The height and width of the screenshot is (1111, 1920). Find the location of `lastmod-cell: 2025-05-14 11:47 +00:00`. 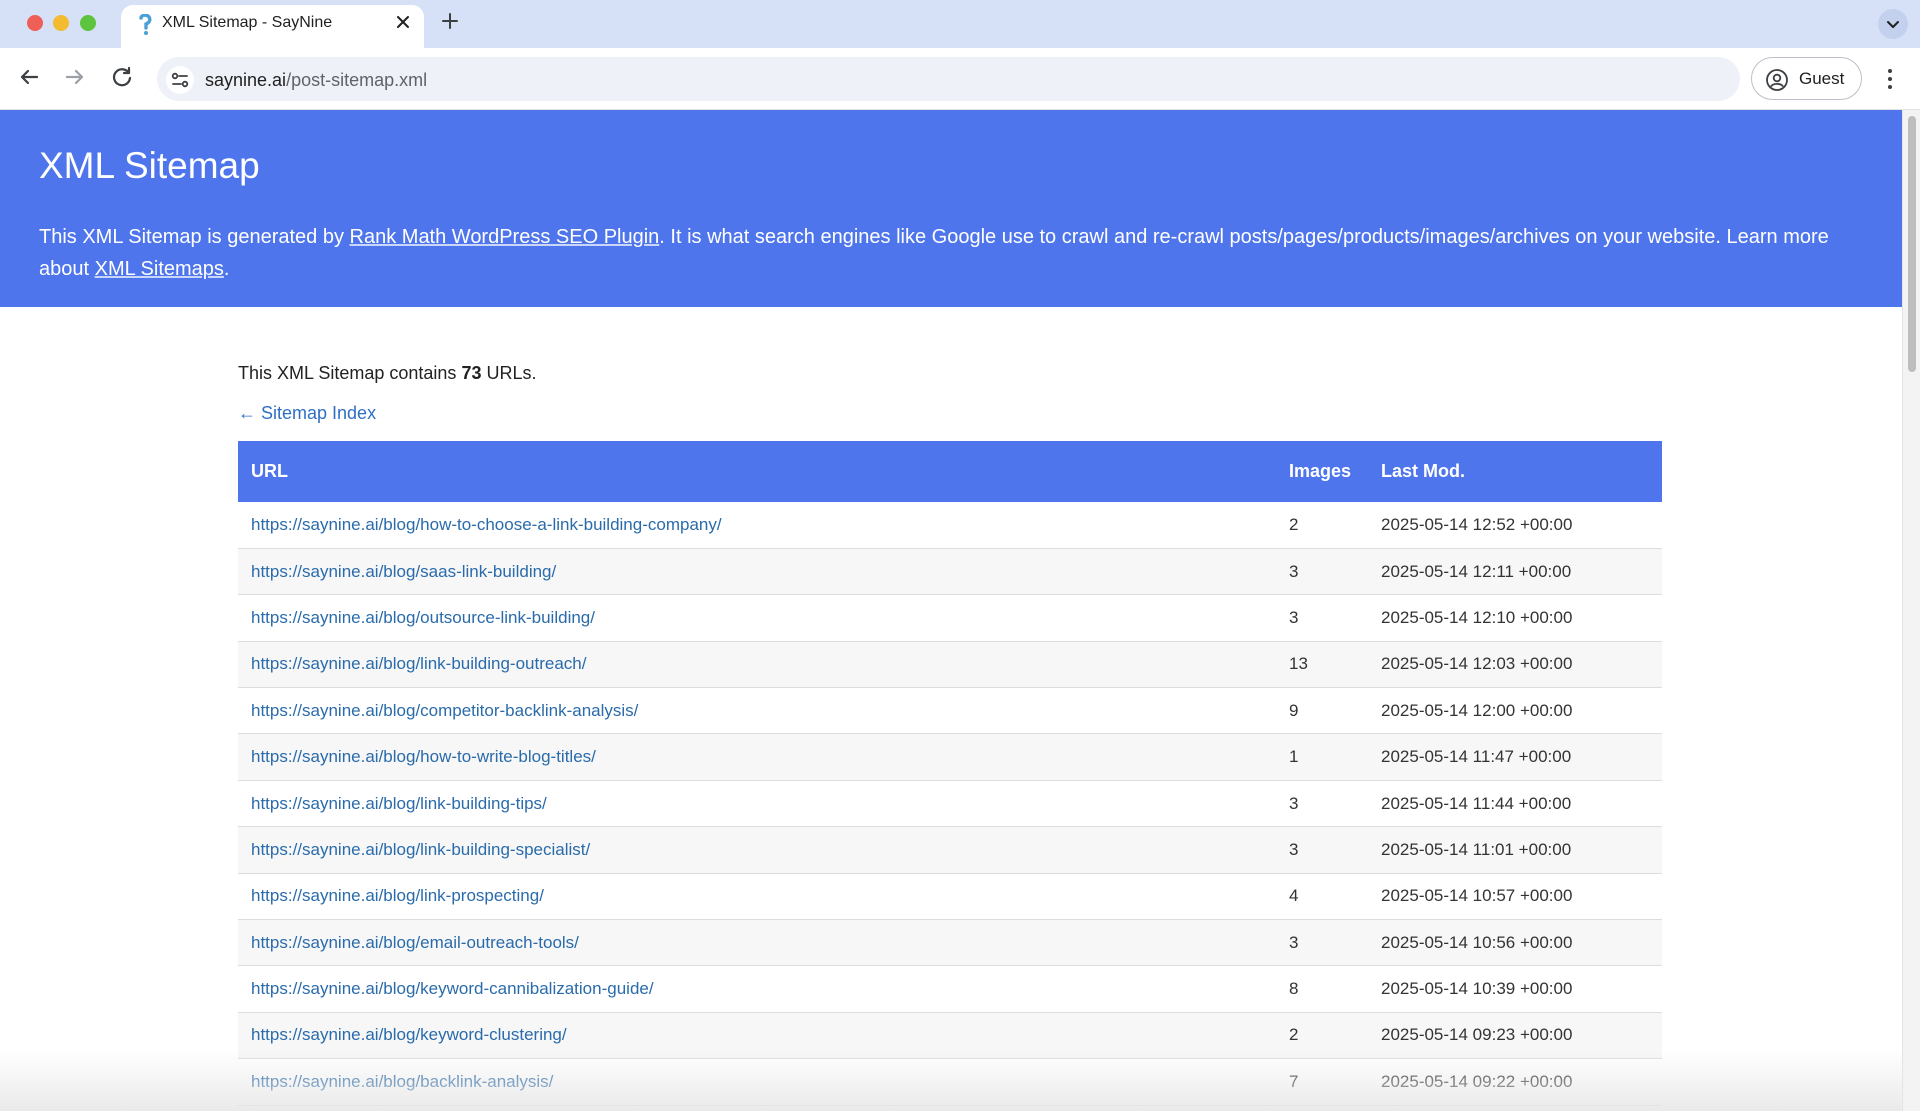

lastmod-cell: 2025-05-14 11:47 +00:00 is located at coordinates (1476, 757).